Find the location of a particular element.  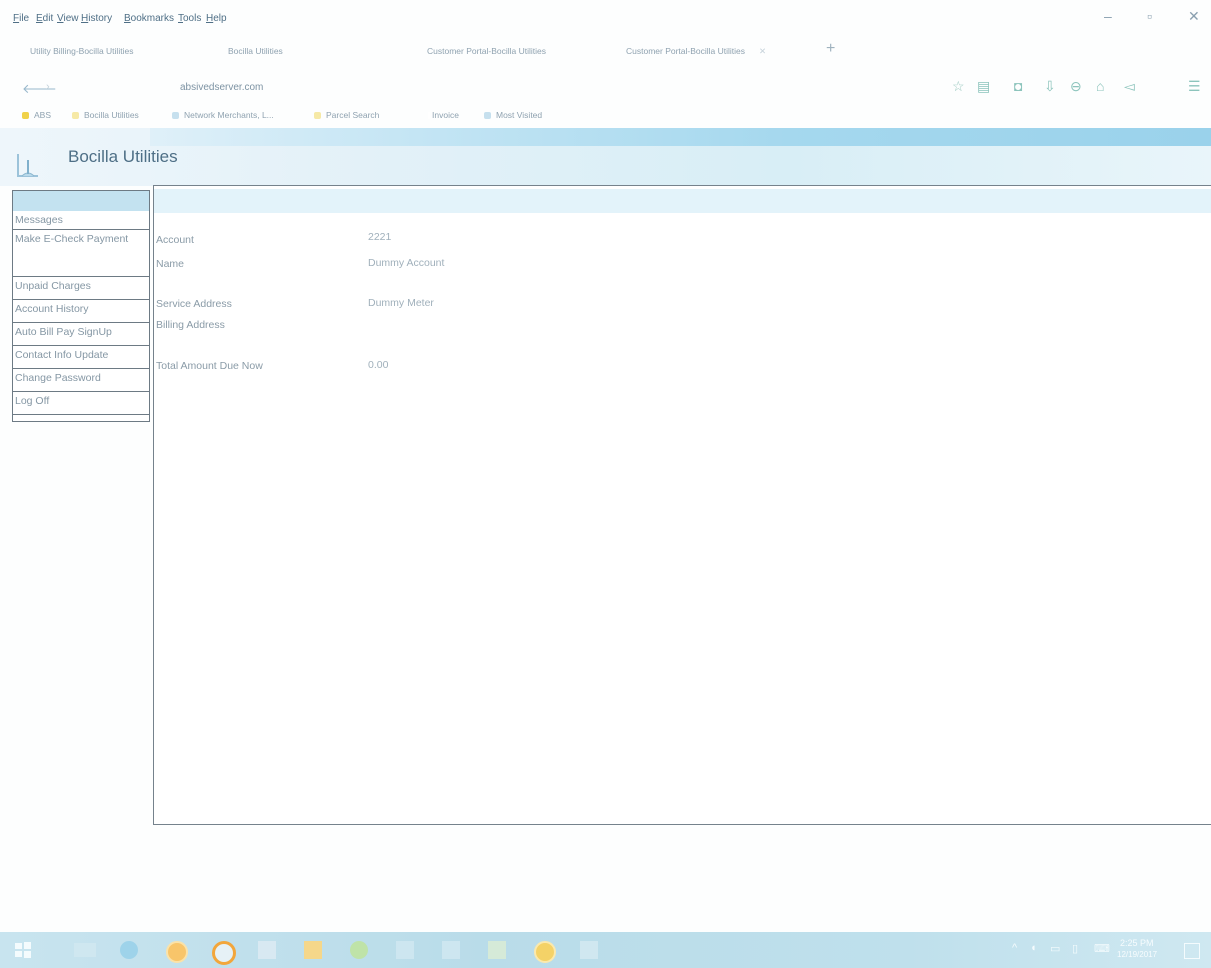

download-icon: ⇩ is located at coordinates (1050, 86).